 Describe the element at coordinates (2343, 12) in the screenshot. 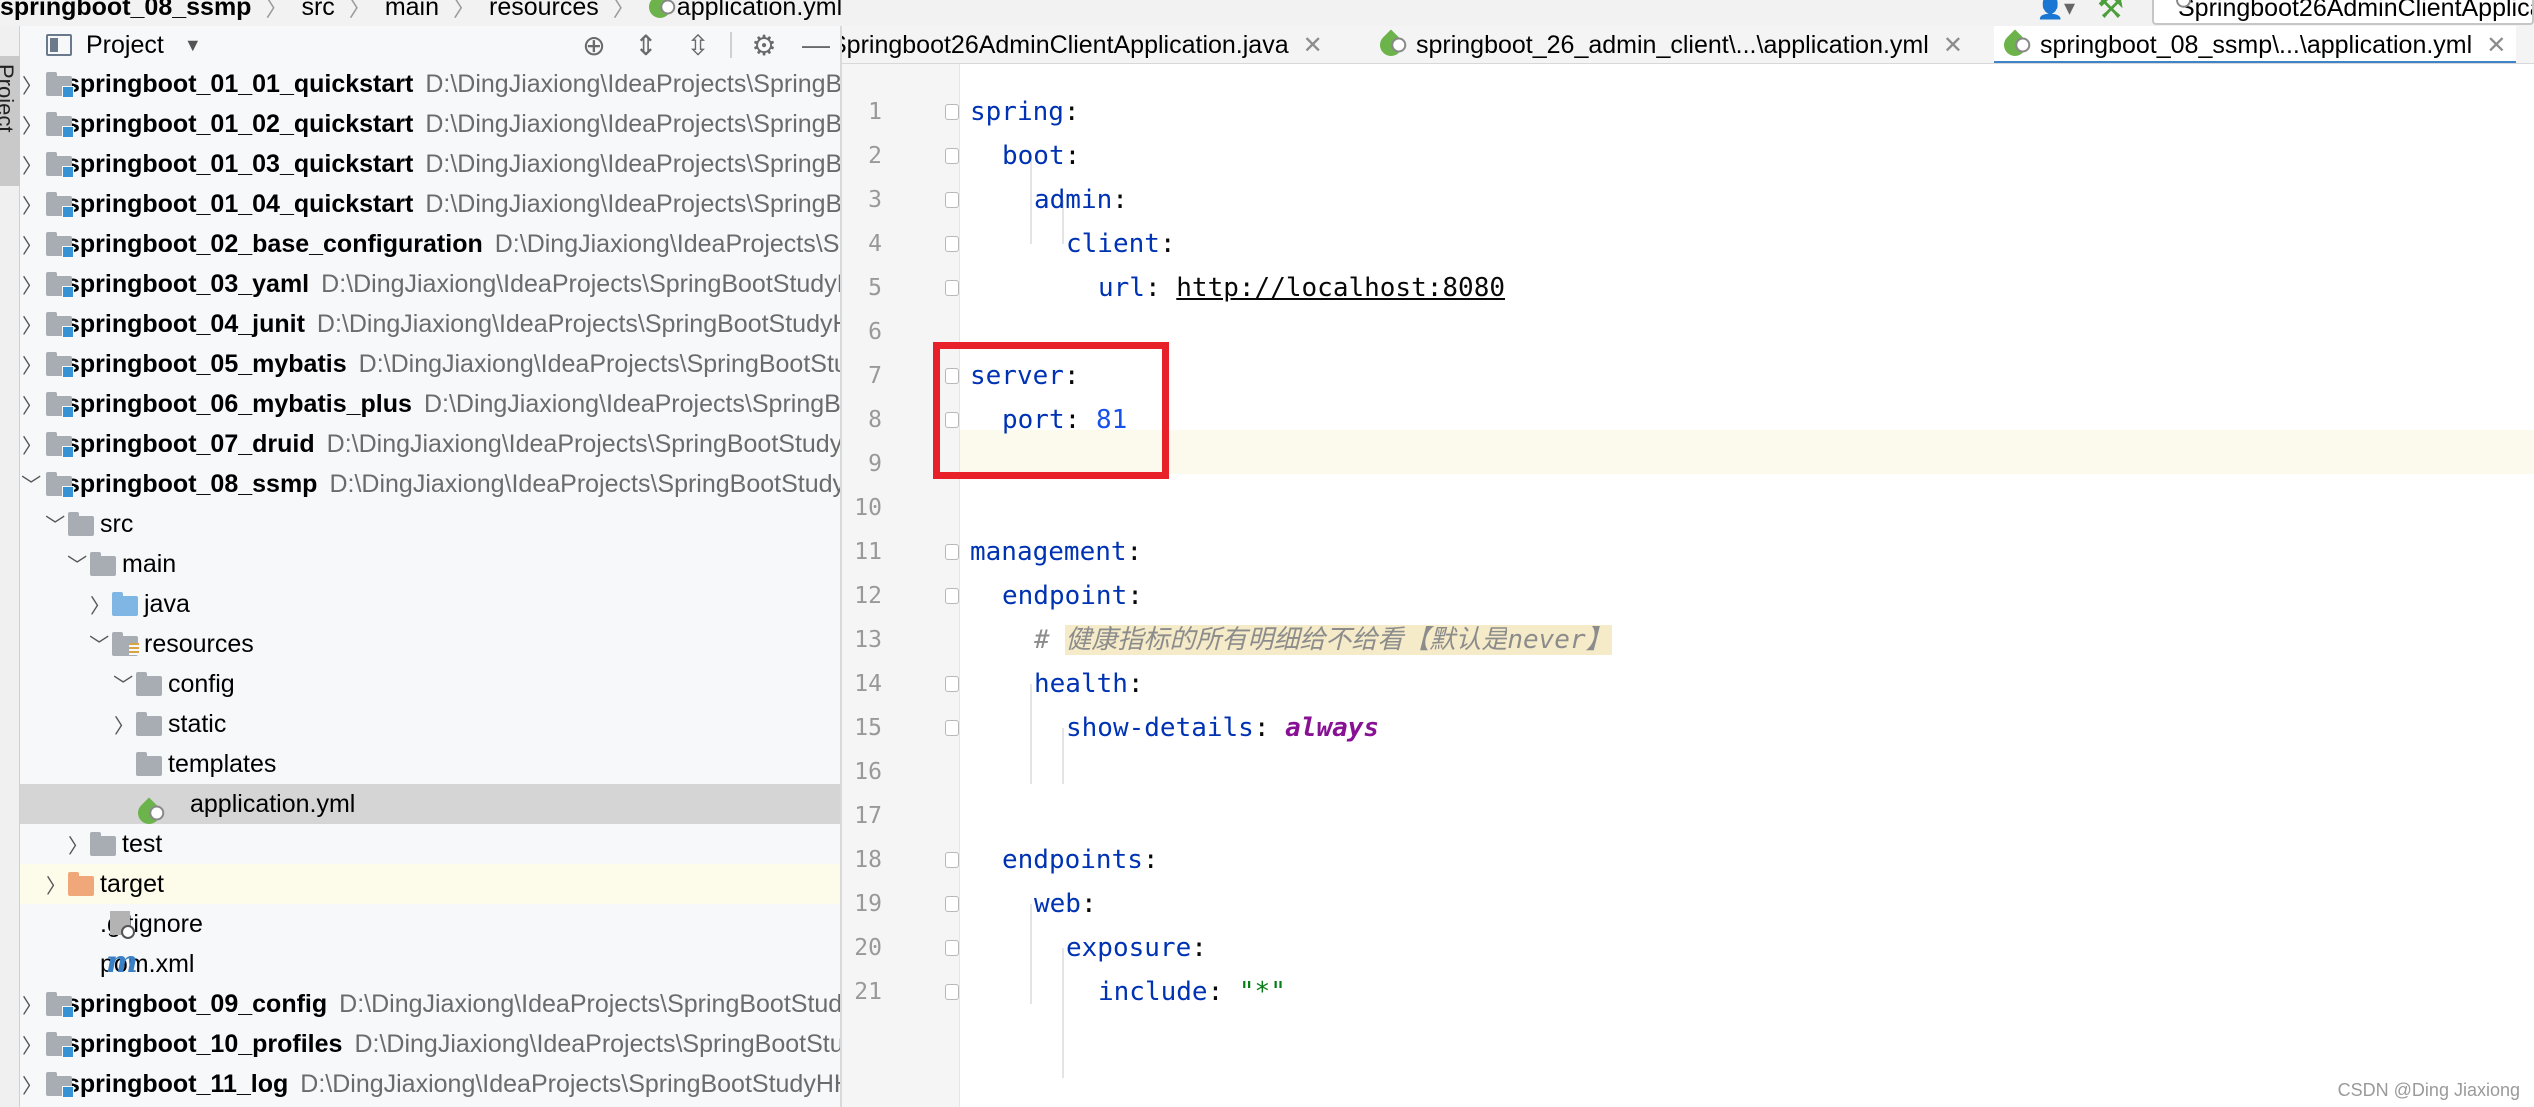

I see `run-configuration-selector: Springboot26AdminClientApplication` at that location.